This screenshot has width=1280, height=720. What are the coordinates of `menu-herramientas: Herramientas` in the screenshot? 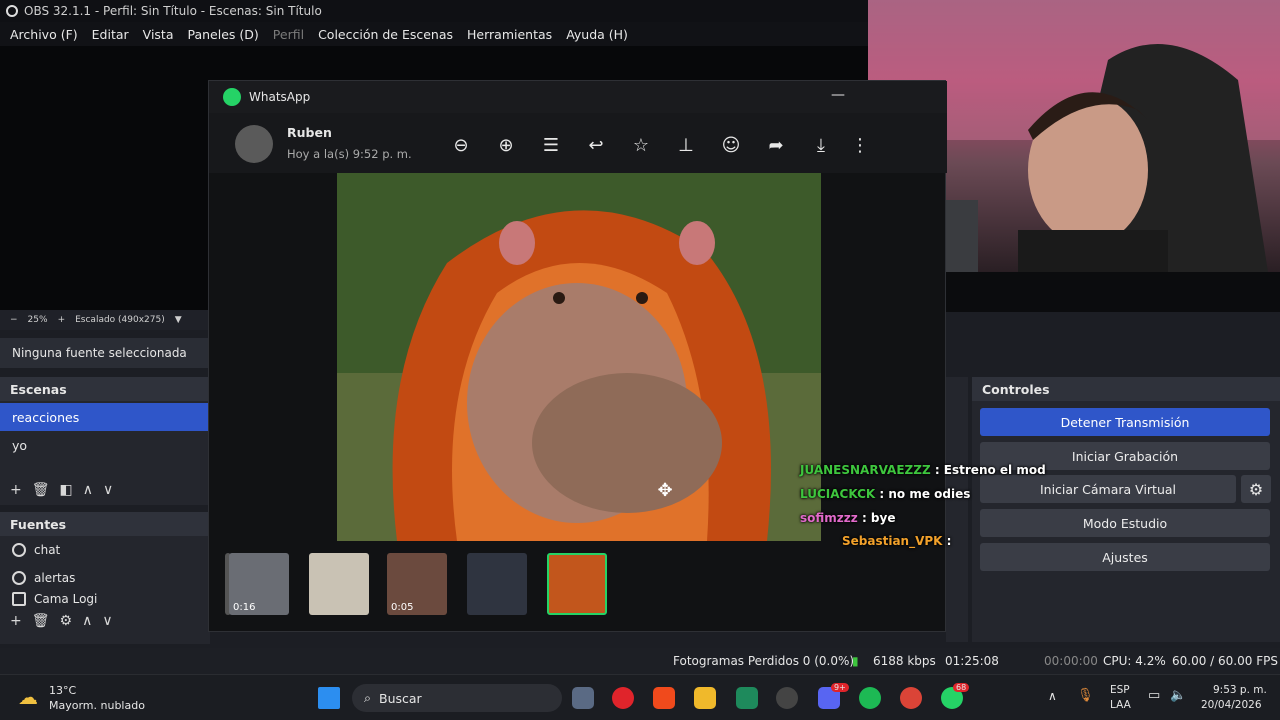 It's located at (509, 34).